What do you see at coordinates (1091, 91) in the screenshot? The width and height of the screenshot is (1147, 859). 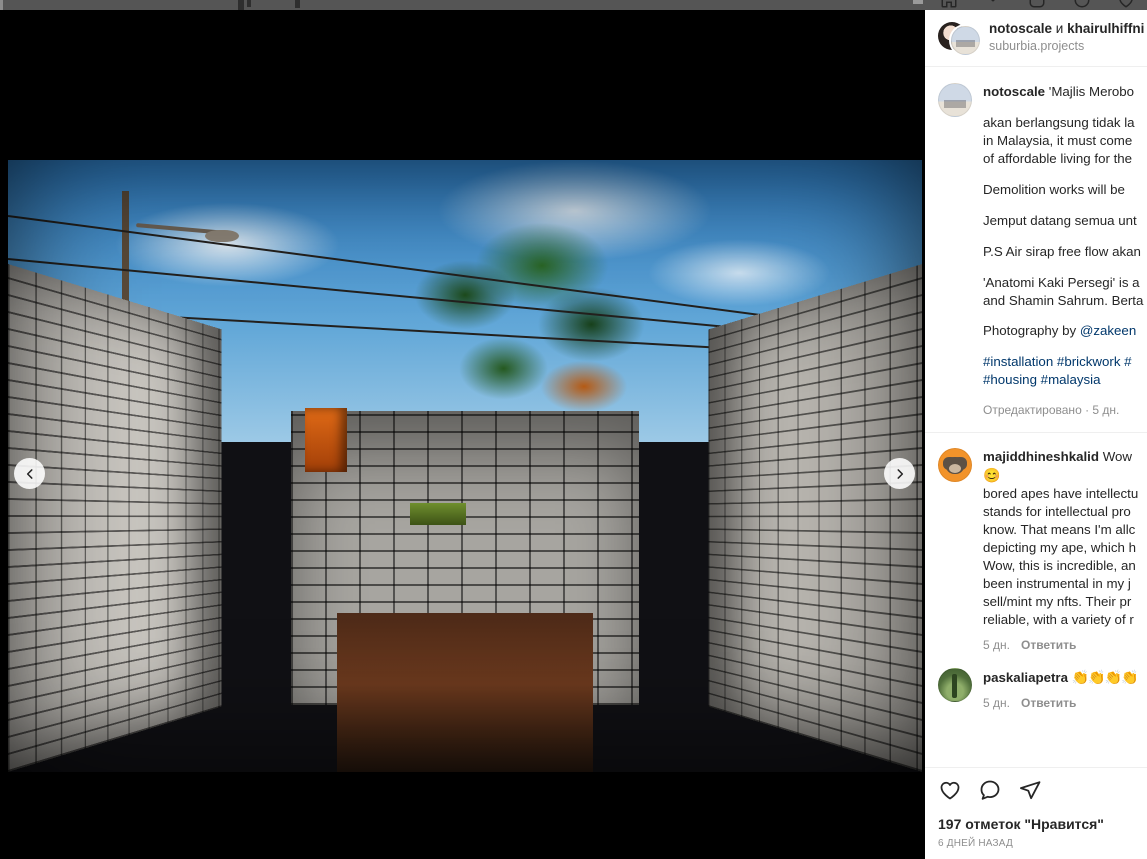 I see `caption-text: 'Majlis Merobo` at bounding box center [1091, 91].